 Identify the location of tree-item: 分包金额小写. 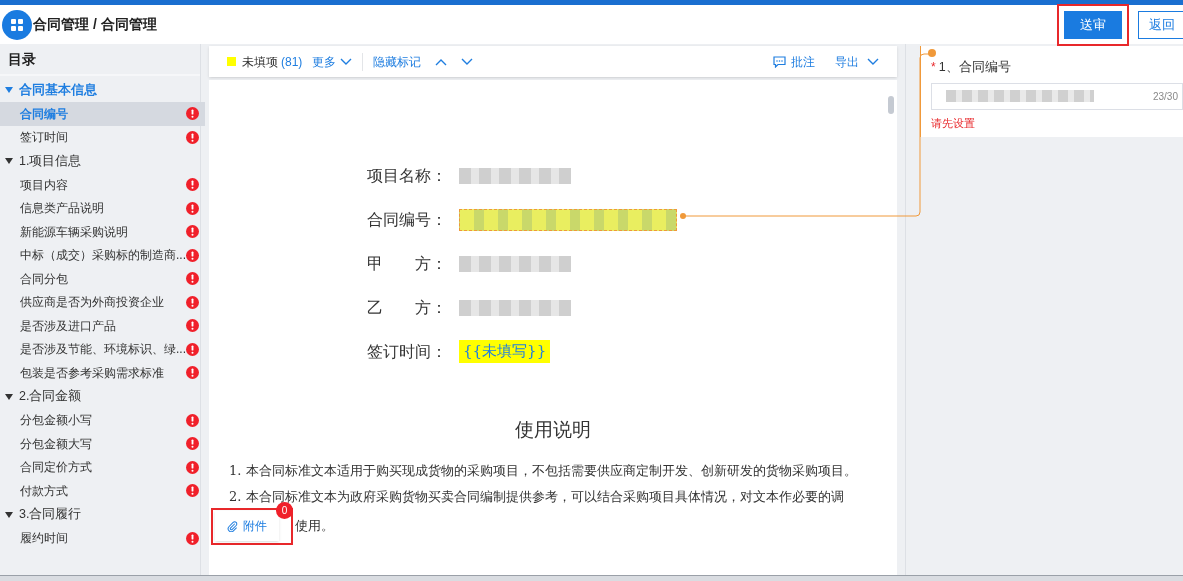
(102, 420).